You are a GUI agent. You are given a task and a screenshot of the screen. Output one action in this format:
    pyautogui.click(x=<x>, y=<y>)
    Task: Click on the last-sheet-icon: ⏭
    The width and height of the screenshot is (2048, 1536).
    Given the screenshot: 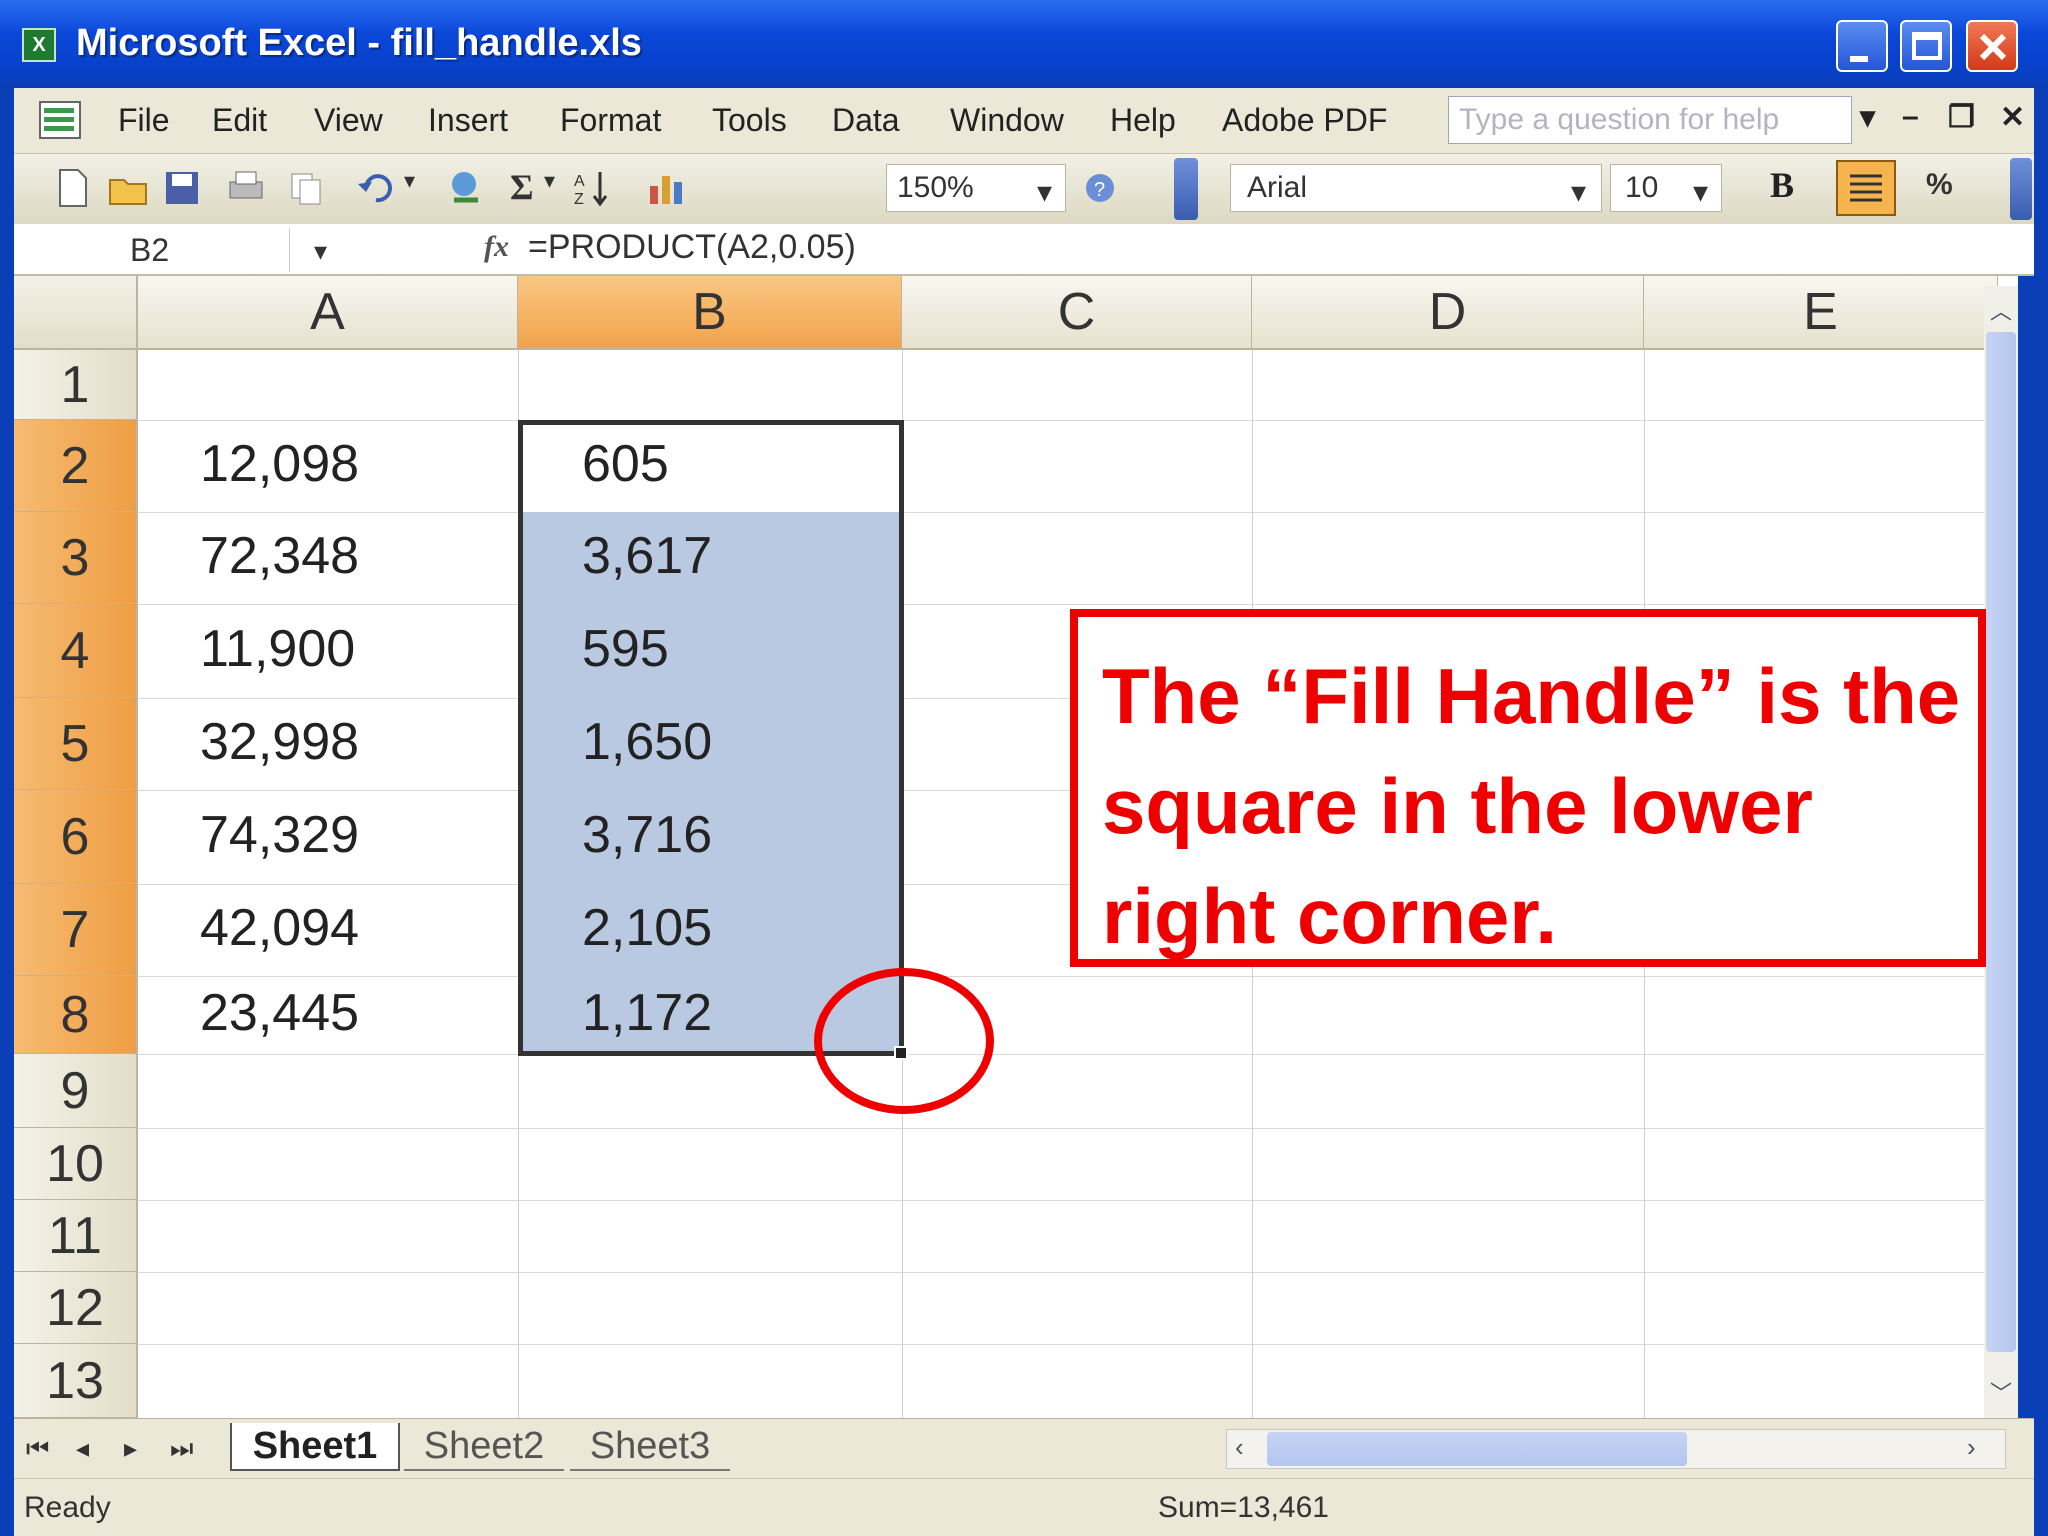 What is the action you would take?
    pyautogui.click(x=181, y=1449)
    